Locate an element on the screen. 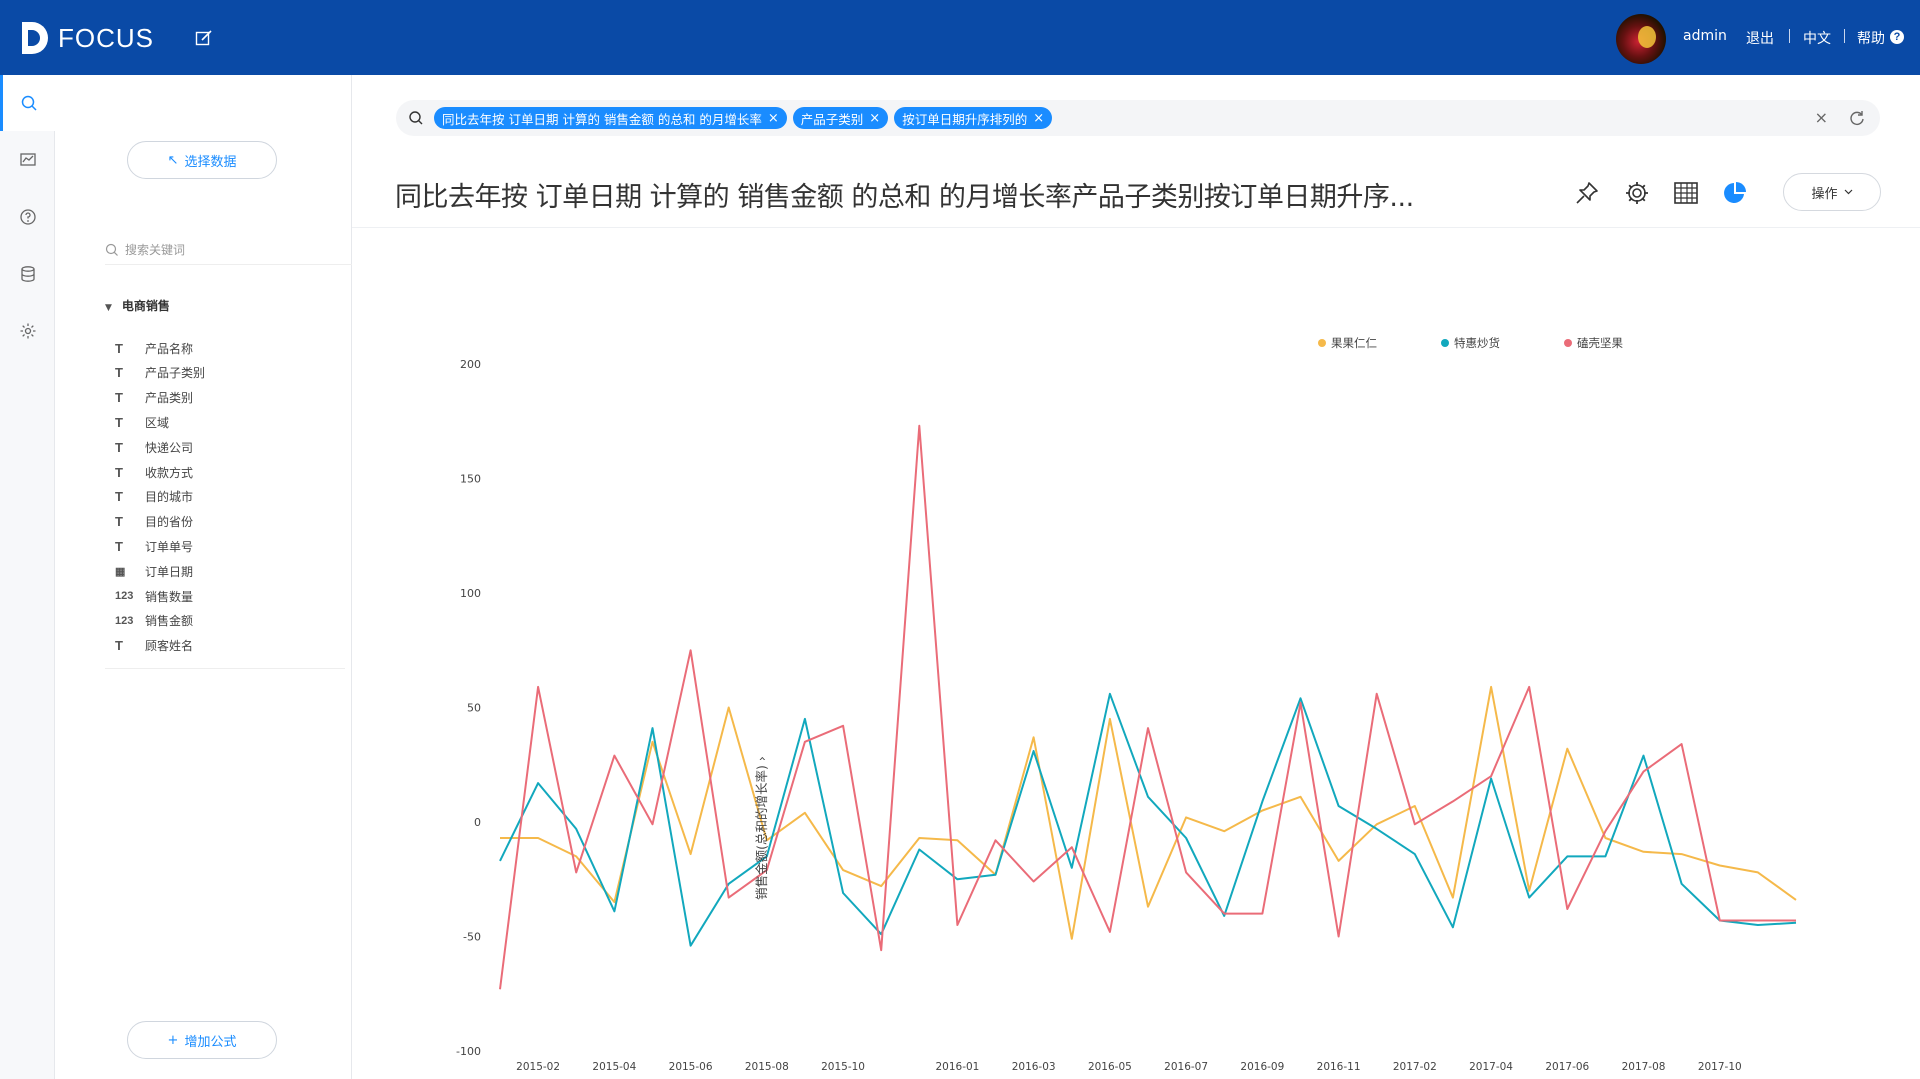 The height and width of the screenshot is (1079, 1920). data-source-label: 电商销售 is located at coordinates (145, 306).